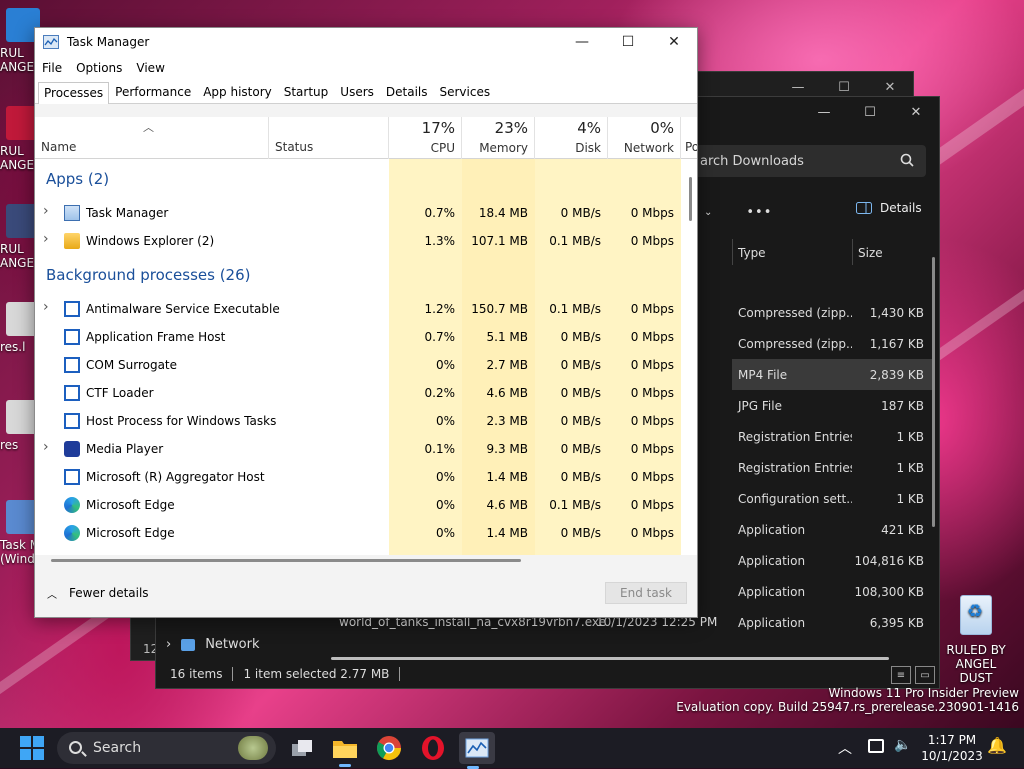 This screenshot has height=769, width=1024. I want to click on chrome-icon, so click(389, 748).